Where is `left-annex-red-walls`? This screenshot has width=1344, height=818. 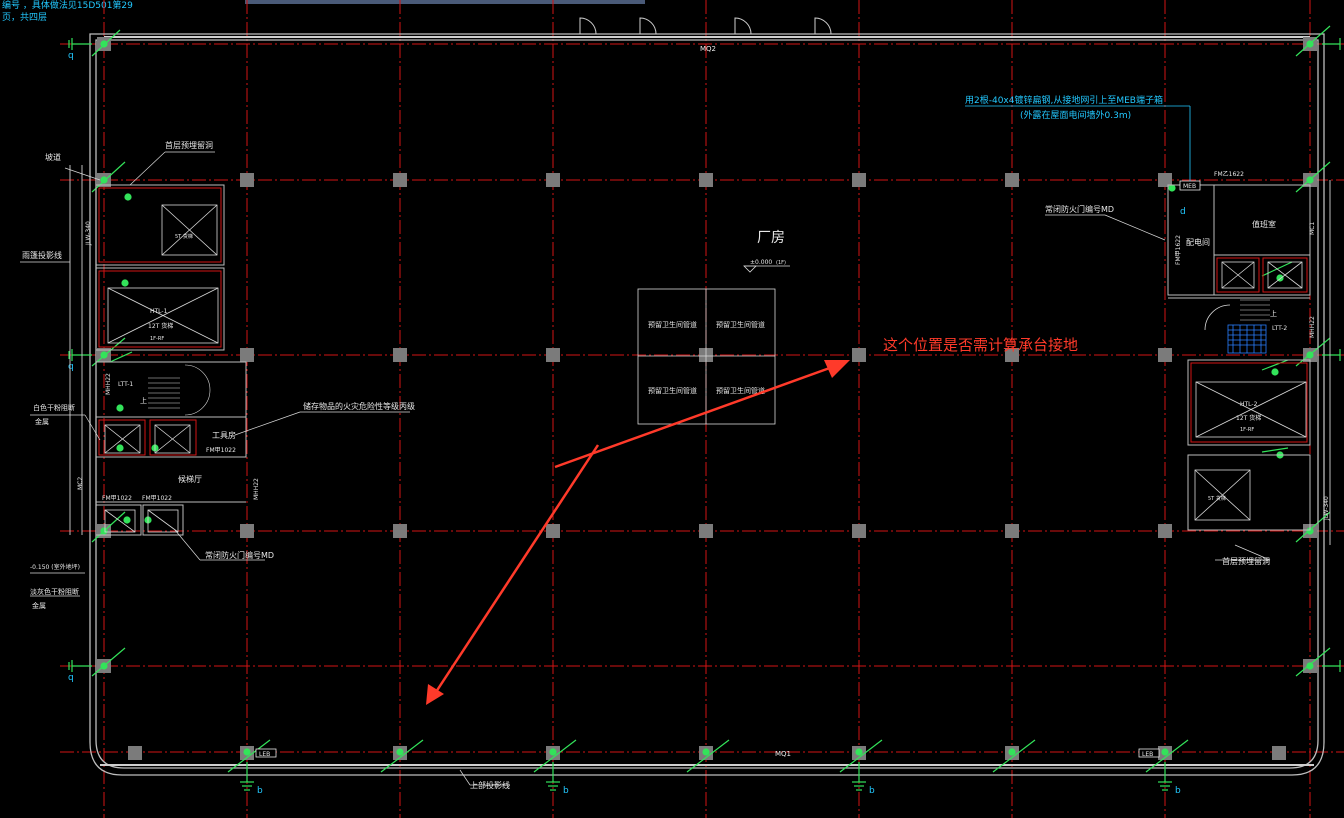 left-annex-red-walls is located at coordinates (160, 321).